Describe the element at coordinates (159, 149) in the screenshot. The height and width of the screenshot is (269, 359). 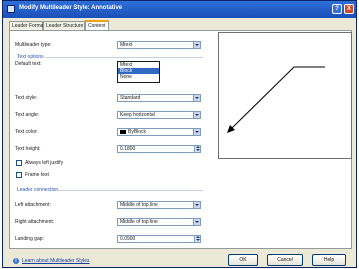
I see `text-height-input: 0.1800` at that location.